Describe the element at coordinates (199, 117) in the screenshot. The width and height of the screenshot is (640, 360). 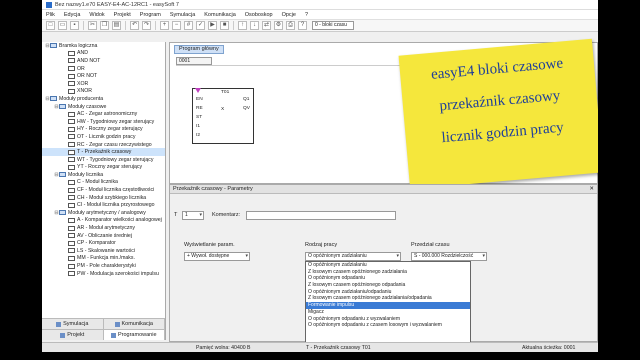
I see `pin-st: ST` at that location.